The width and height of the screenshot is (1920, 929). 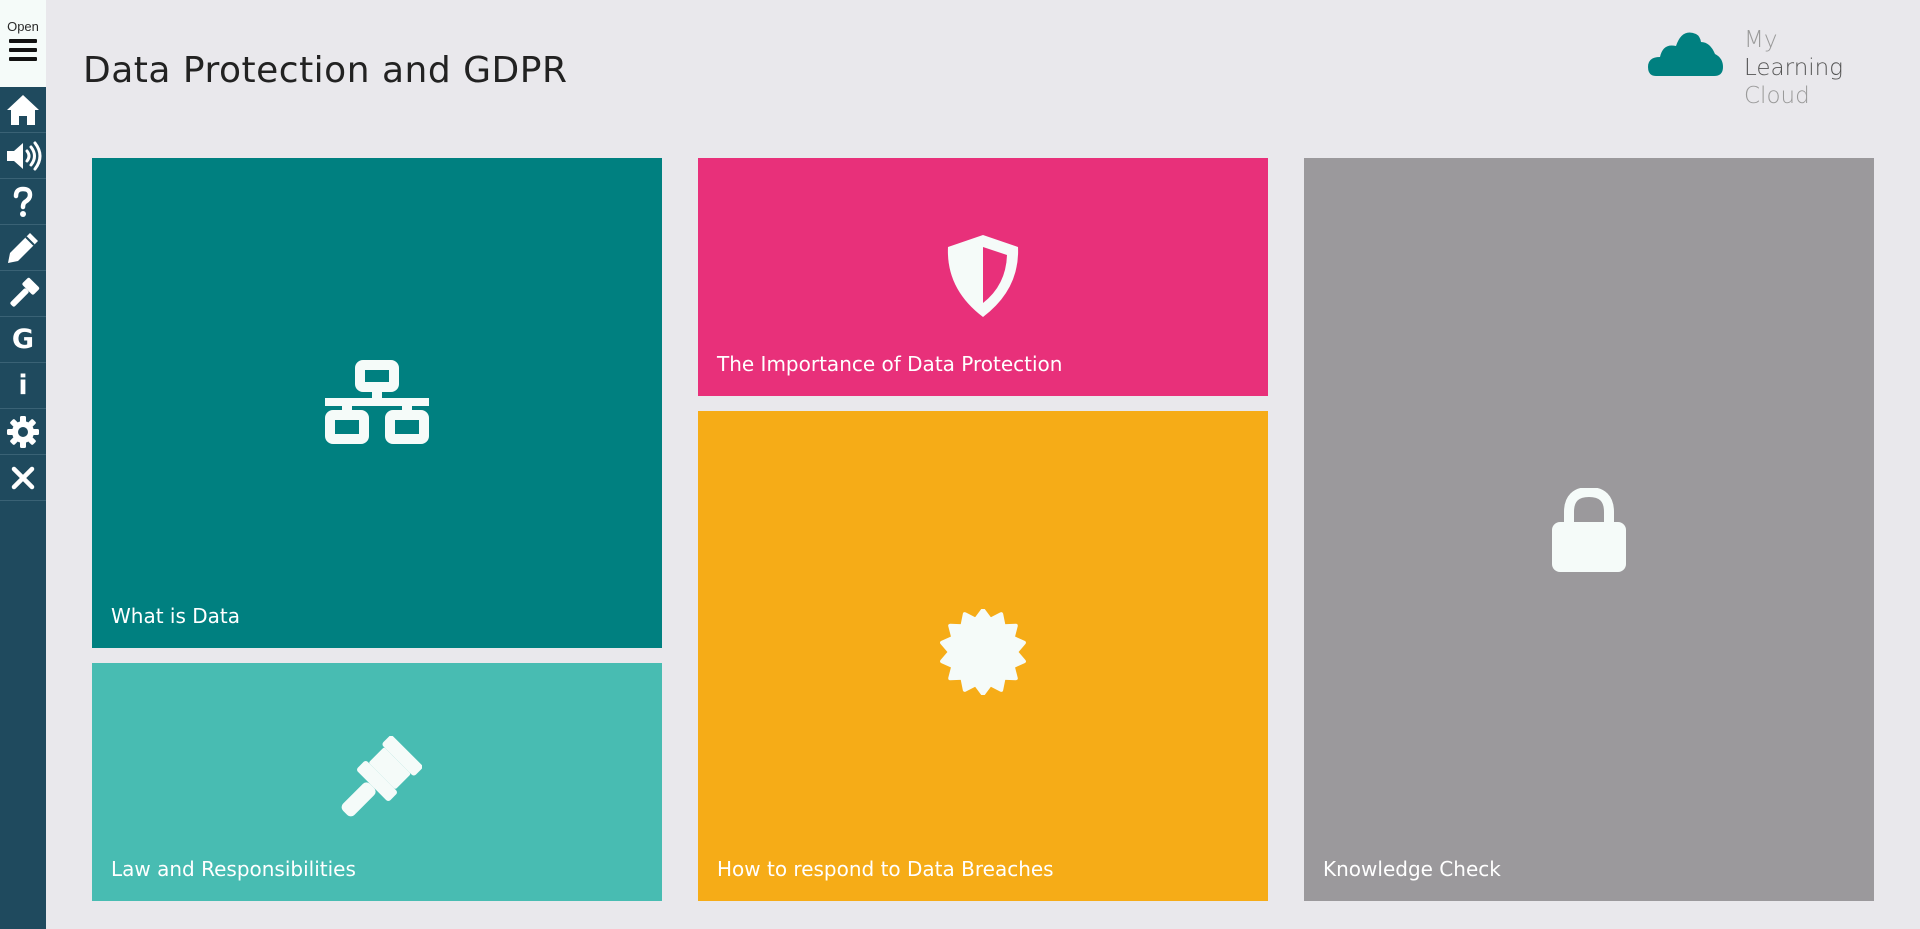 I want to click on open-menu-button: Open, so click(x=23, y=43).